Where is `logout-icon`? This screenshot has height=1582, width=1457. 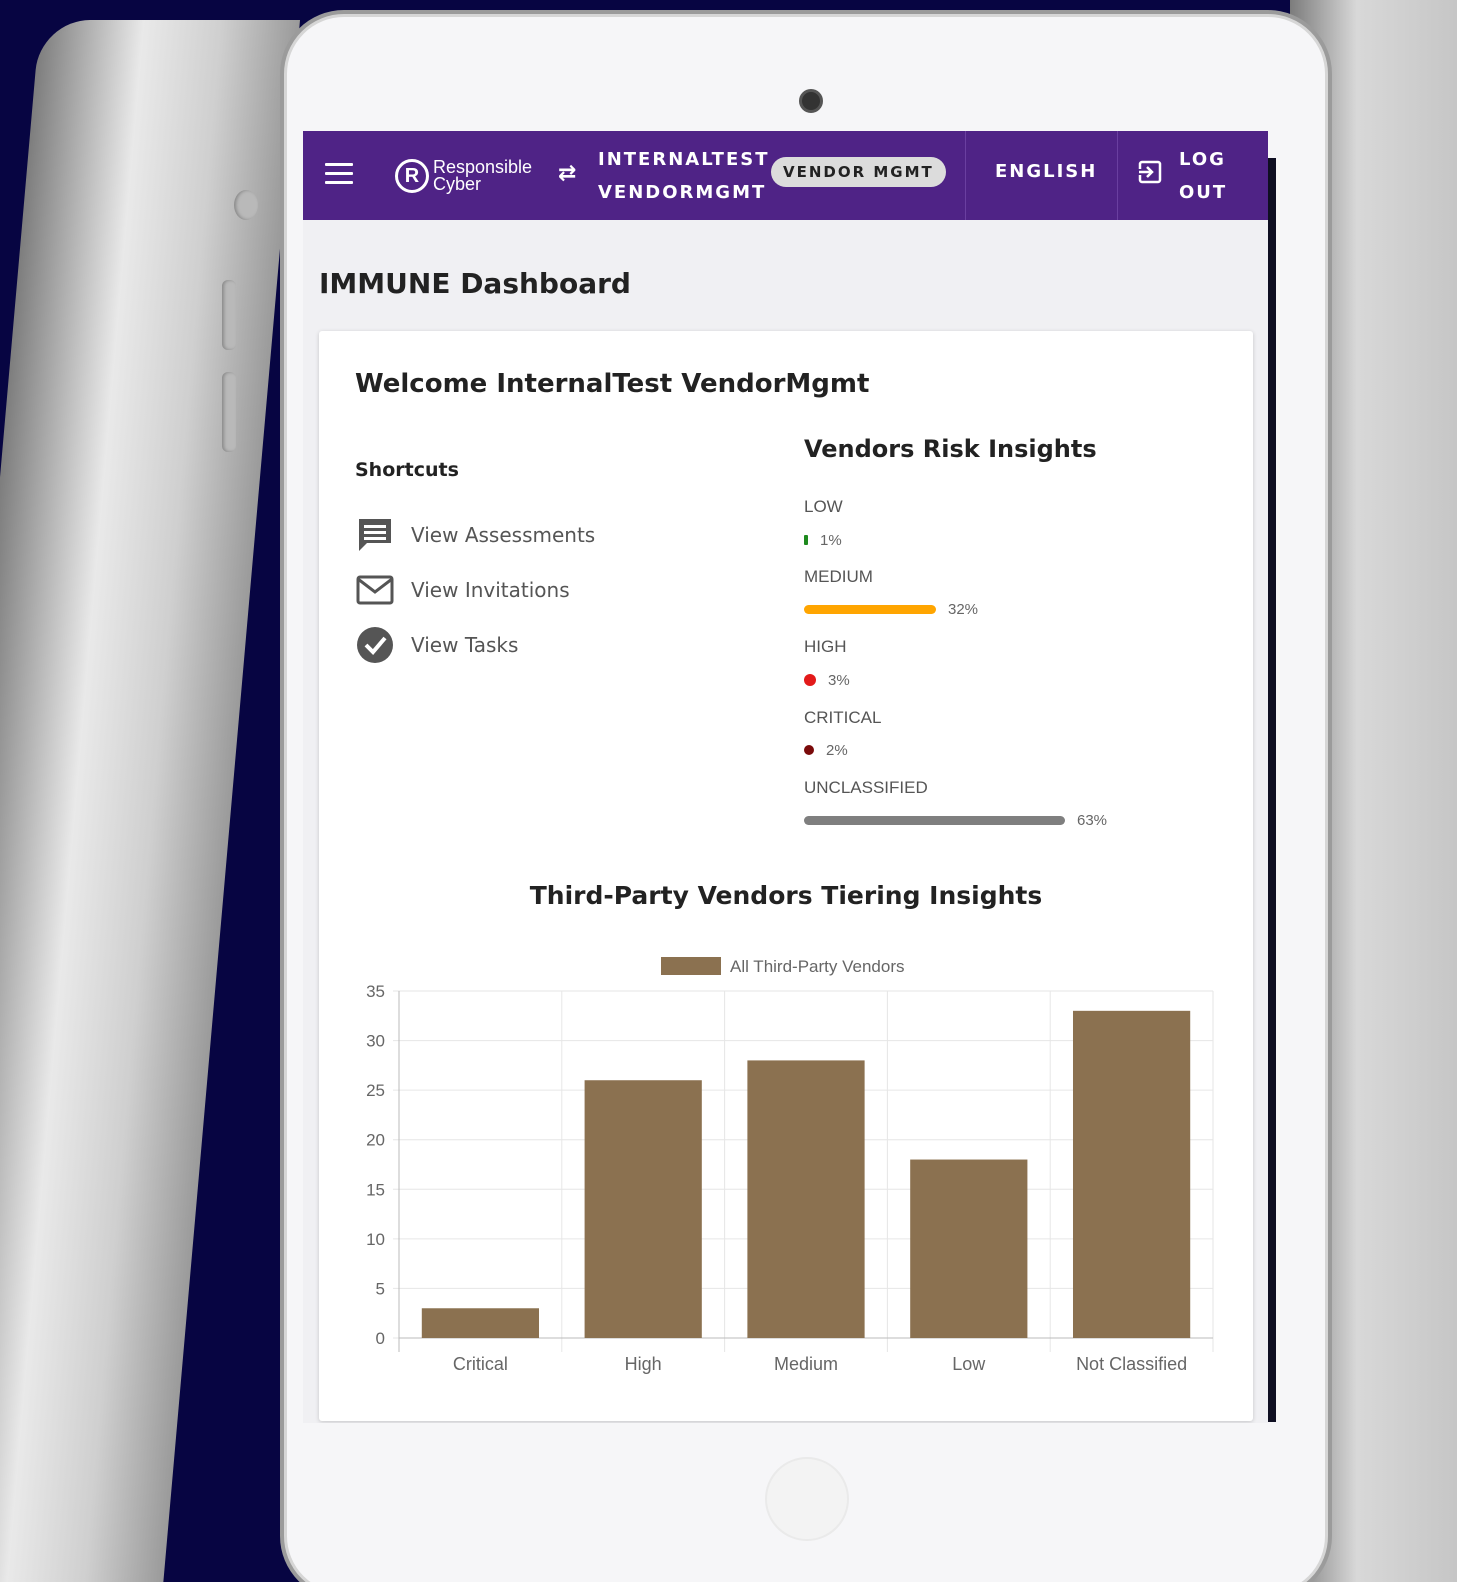
logout-icon is located at coordinates (1150, 172).